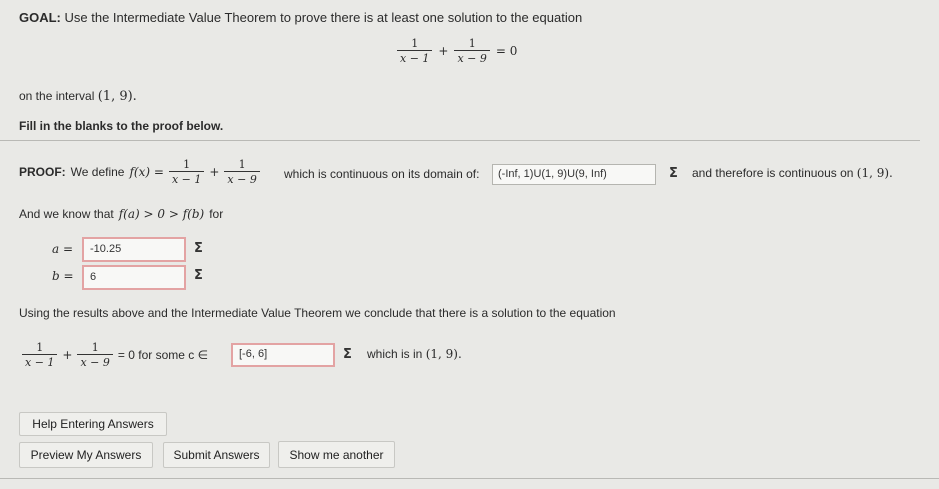  What do you see at coordinates (95, 355) in the screenshot?
I see `conclusion-fraction-2: 1 x − 9` at bounding box center [95, 355].